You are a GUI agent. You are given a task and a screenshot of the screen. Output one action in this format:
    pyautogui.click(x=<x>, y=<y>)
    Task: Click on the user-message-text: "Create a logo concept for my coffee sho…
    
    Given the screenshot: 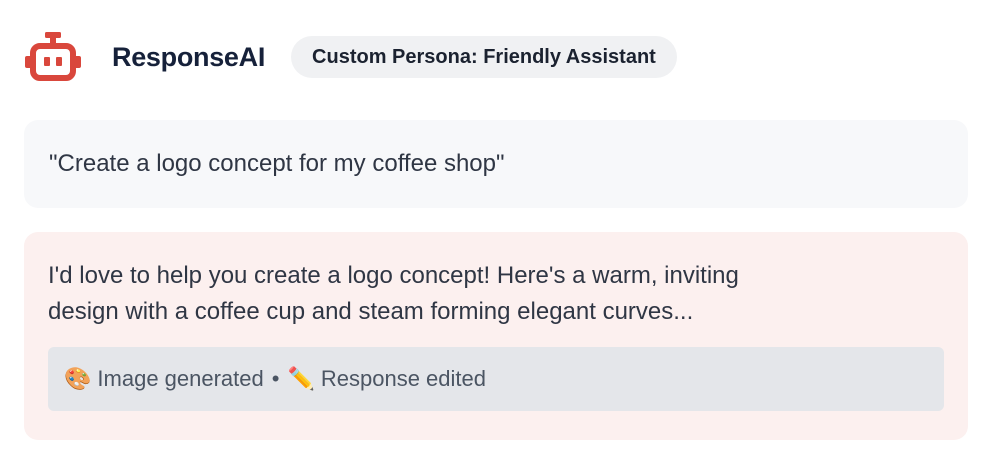 What is the action you would take?
    pyautogui.click(x=277, y=163)
    